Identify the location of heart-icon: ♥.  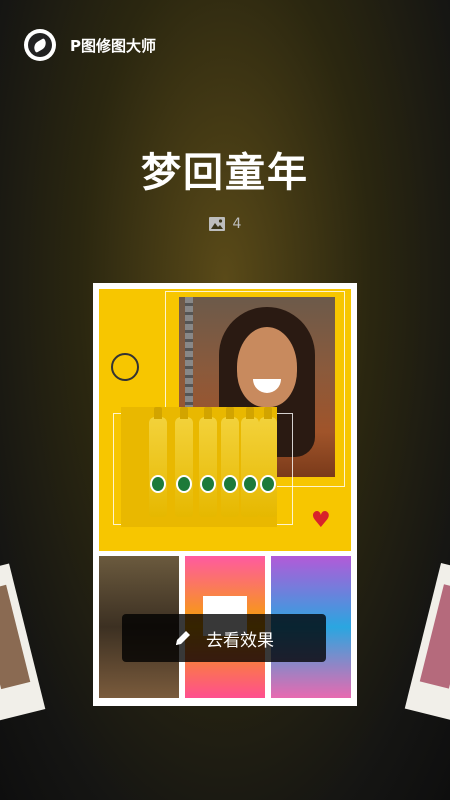
(321, 520).